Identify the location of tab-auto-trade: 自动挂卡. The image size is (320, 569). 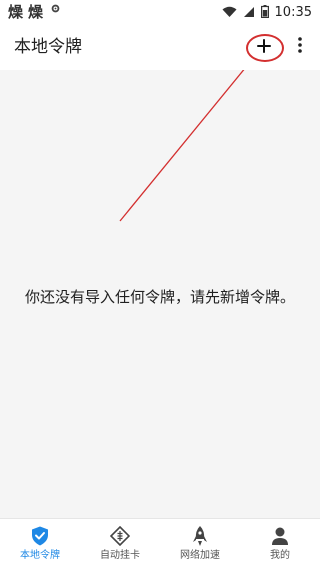
(120, 544).